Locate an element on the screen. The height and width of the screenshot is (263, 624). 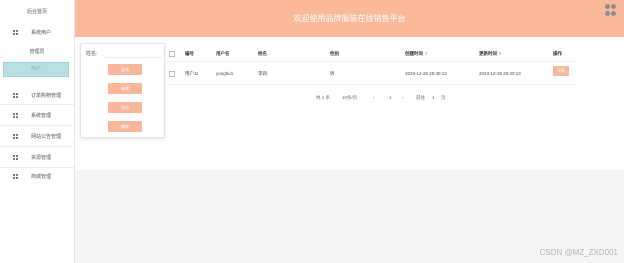
cell-username: yonghu1 is located at coordinates (225, 73).